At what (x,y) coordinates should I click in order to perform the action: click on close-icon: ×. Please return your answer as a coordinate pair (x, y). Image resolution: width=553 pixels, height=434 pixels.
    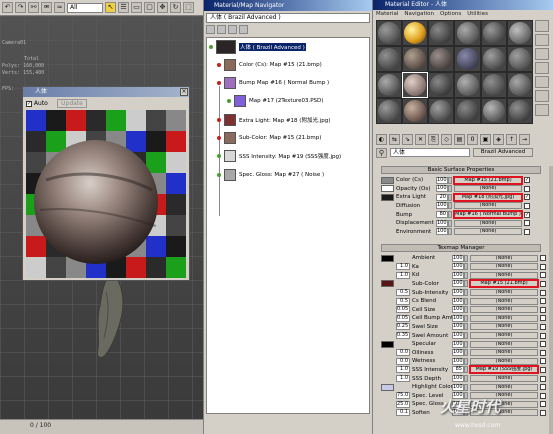
    Looking at the image, I should click on (184, 92).